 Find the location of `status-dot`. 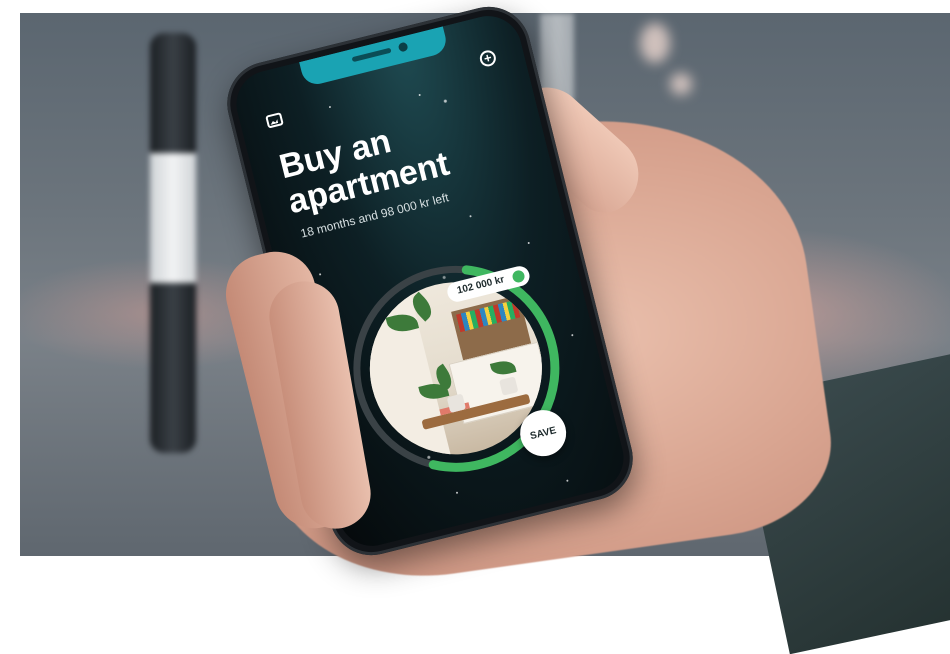

status-dot is located at coordinates (519, 276).